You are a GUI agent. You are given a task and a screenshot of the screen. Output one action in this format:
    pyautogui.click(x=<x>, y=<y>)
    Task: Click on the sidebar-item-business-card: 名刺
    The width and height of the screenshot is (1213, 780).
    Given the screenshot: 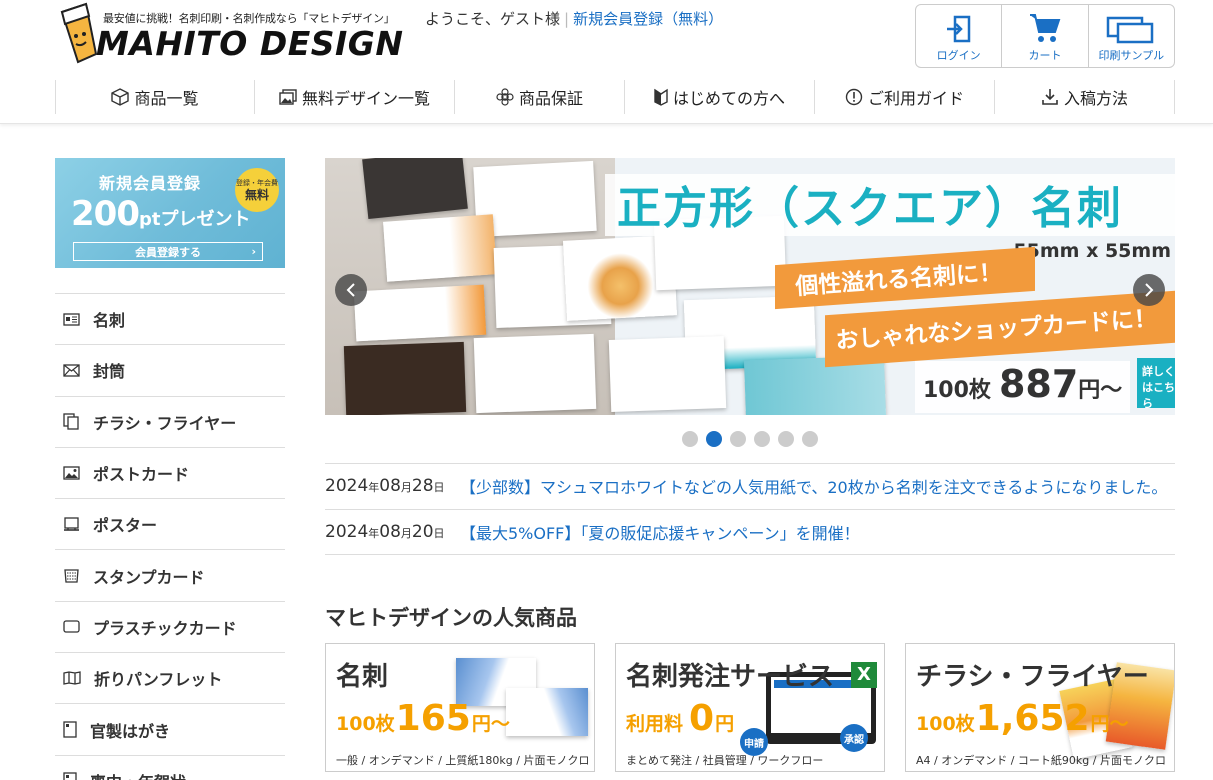 What is the action you would take?
    pyautogui.click(x=170, y=320)
    